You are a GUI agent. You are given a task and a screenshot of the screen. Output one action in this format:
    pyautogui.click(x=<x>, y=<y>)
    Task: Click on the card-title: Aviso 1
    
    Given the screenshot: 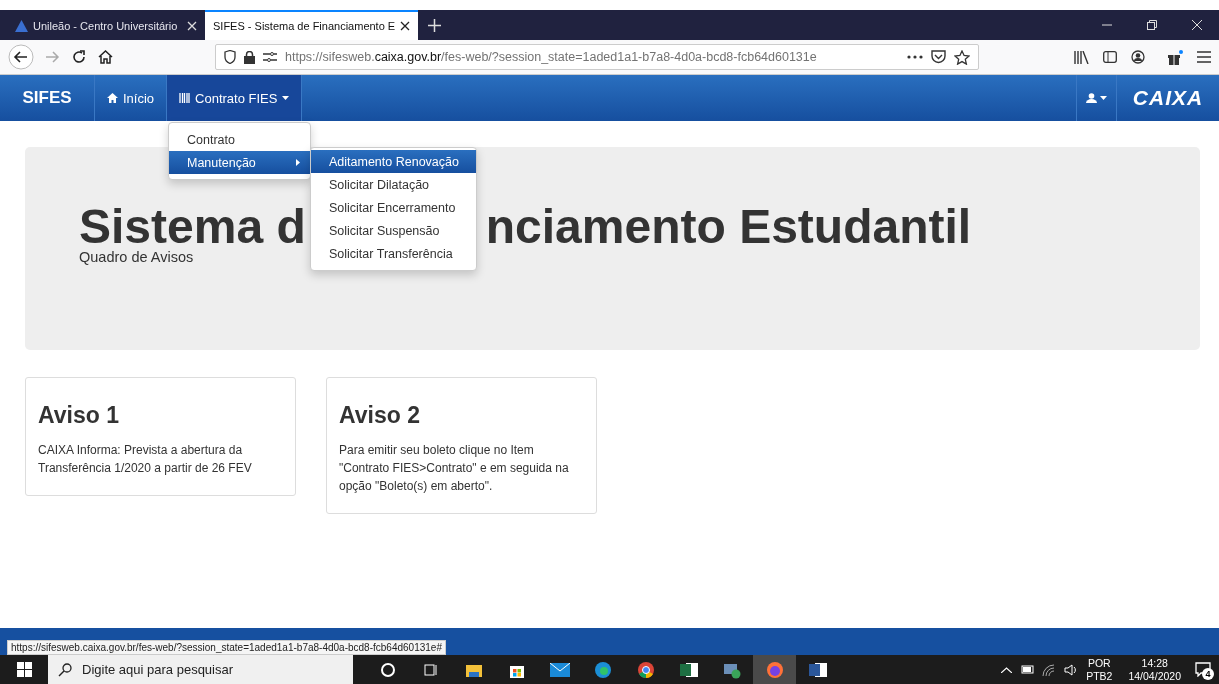 What is the action you would take?
    pyautogui.click(x=79, y=415)
    